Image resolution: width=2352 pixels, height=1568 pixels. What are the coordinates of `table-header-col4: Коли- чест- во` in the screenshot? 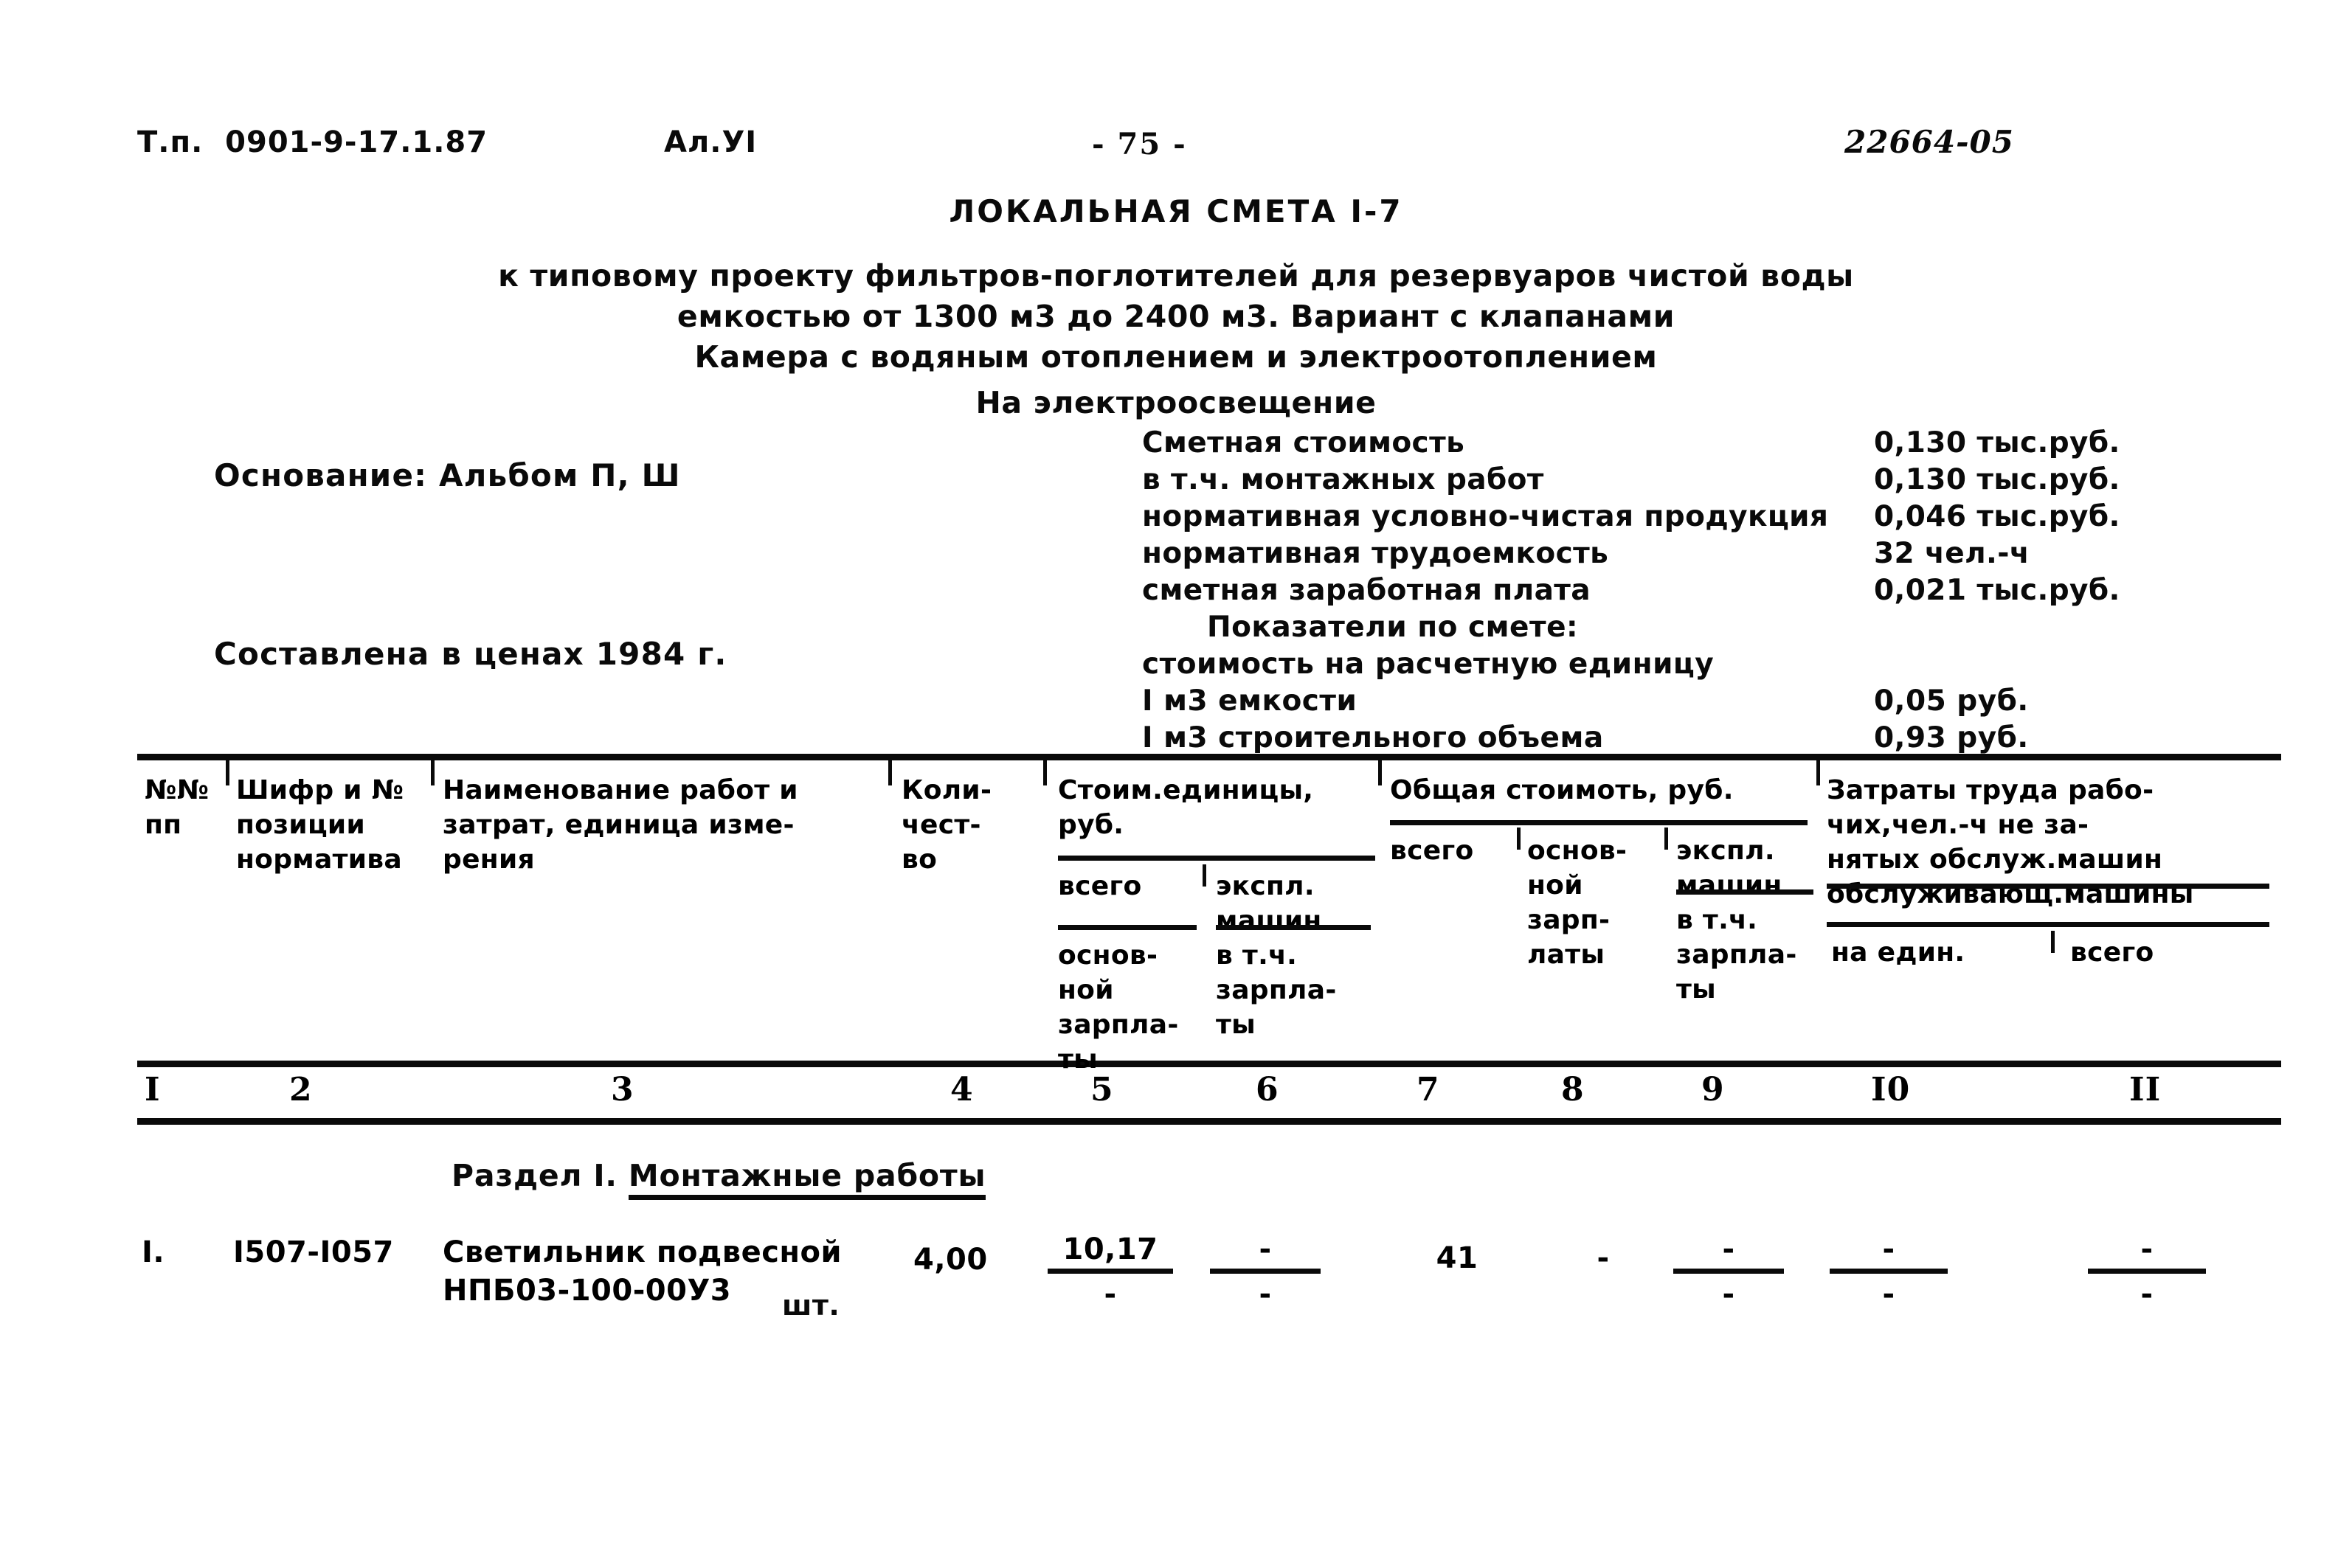 It's located at (947, 825).